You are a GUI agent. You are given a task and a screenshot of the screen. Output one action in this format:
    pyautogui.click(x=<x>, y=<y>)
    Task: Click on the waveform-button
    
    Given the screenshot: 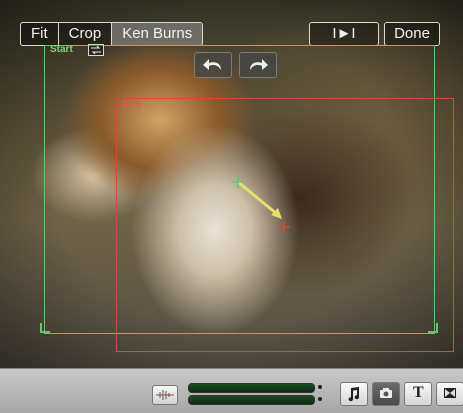 What is the action you would take?
    pyautogui.click(x=165, y=395)
    